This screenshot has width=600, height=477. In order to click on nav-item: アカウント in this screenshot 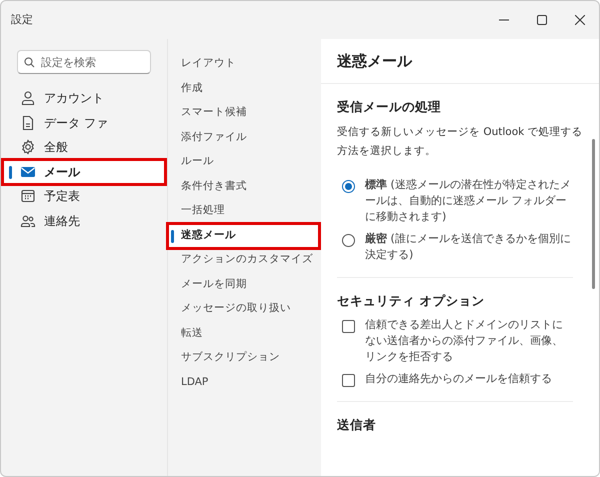, I will do `click(84, 98)`.